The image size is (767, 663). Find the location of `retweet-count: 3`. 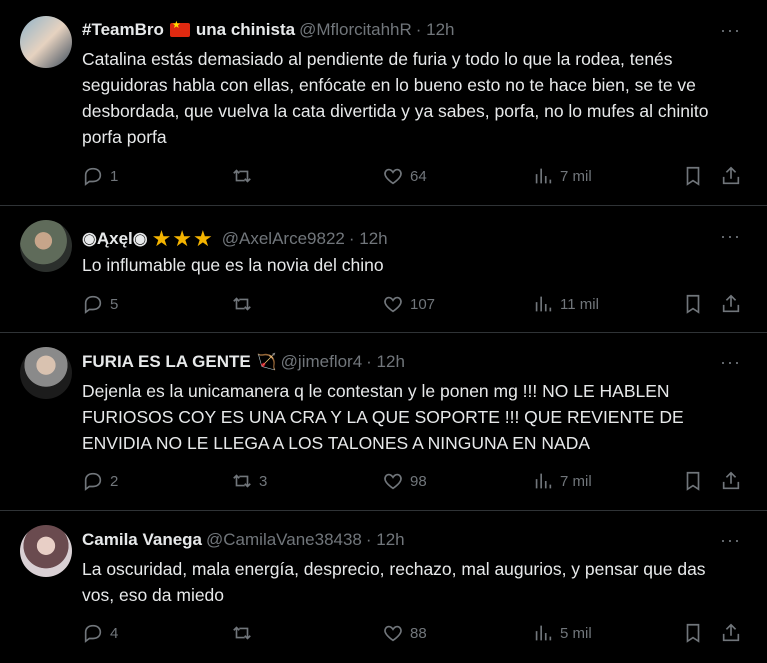

retweet-count: 3 is located at coordinates (263, 481).